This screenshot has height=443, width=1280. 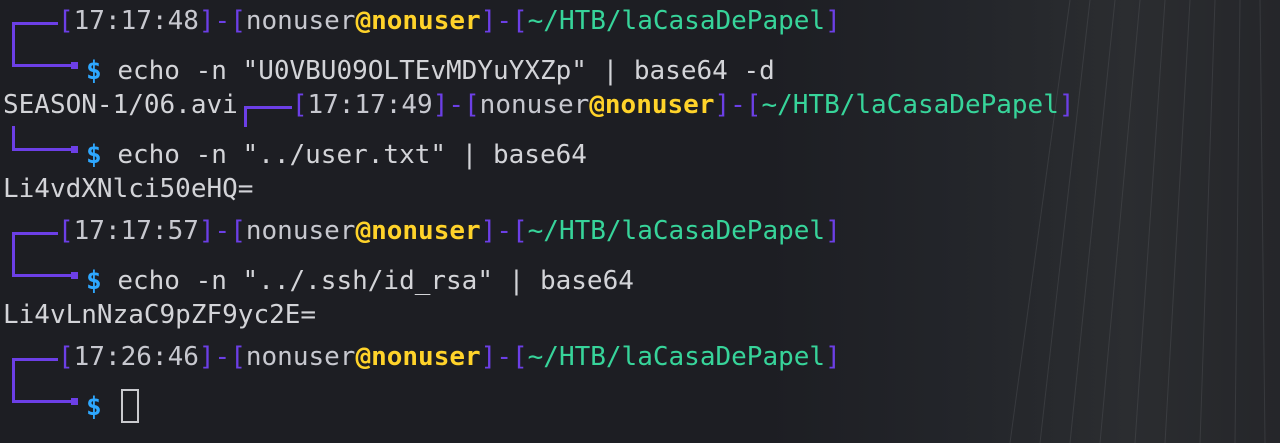 What do you see at coordinates (136, 21) in the screenshot?
I see `prompt-time: 17:17:48` at bounding box center [136, 21].